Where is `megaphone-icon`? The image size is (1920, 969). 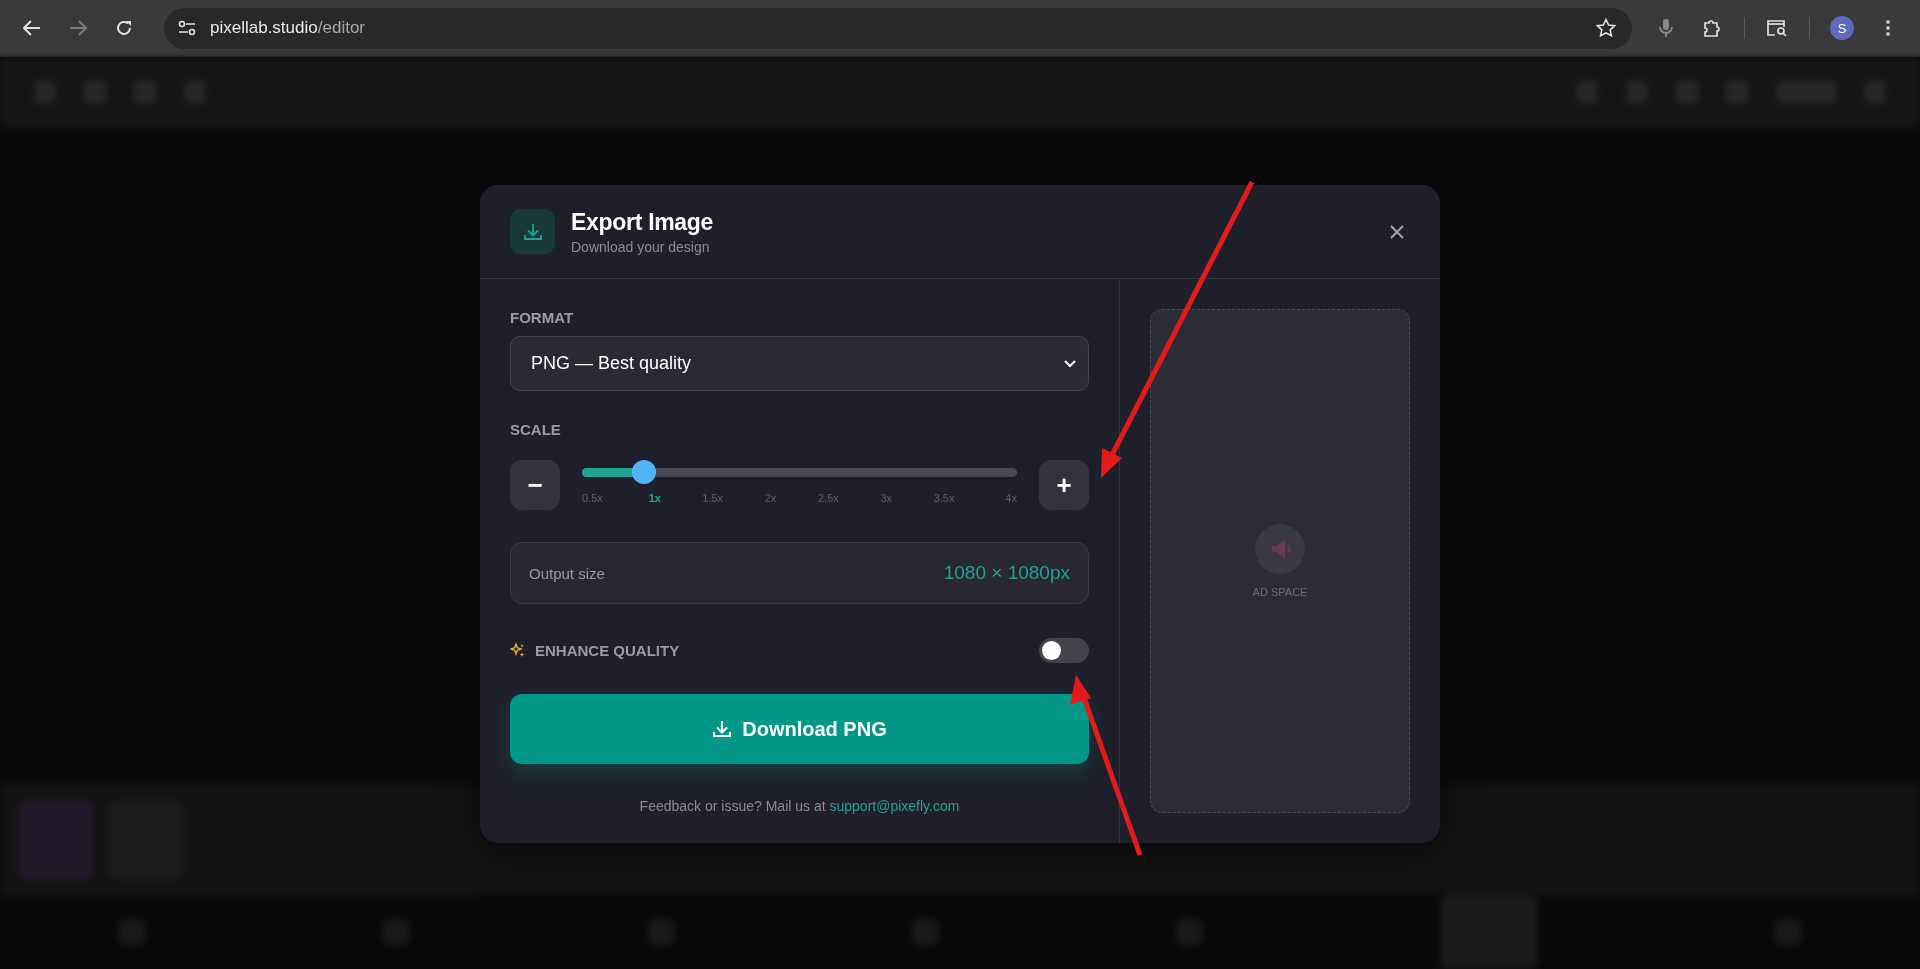 megaphone-icon is located at coordinates (1280, 549).